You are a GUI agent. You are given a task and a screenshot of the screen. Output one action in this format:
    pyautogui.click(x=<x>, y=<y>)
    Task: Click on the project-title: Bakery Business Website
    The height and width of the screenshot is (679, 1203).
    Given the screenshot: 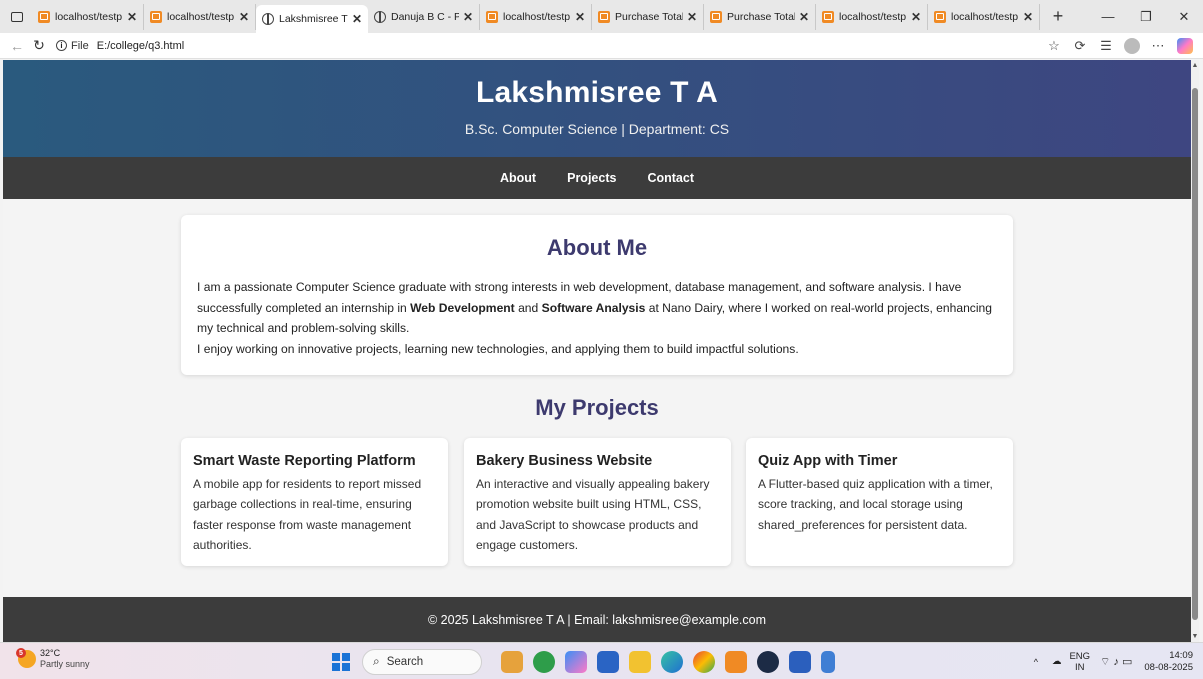 What is the action you would take?
    pyautogui.click(x=564, y=461)
    